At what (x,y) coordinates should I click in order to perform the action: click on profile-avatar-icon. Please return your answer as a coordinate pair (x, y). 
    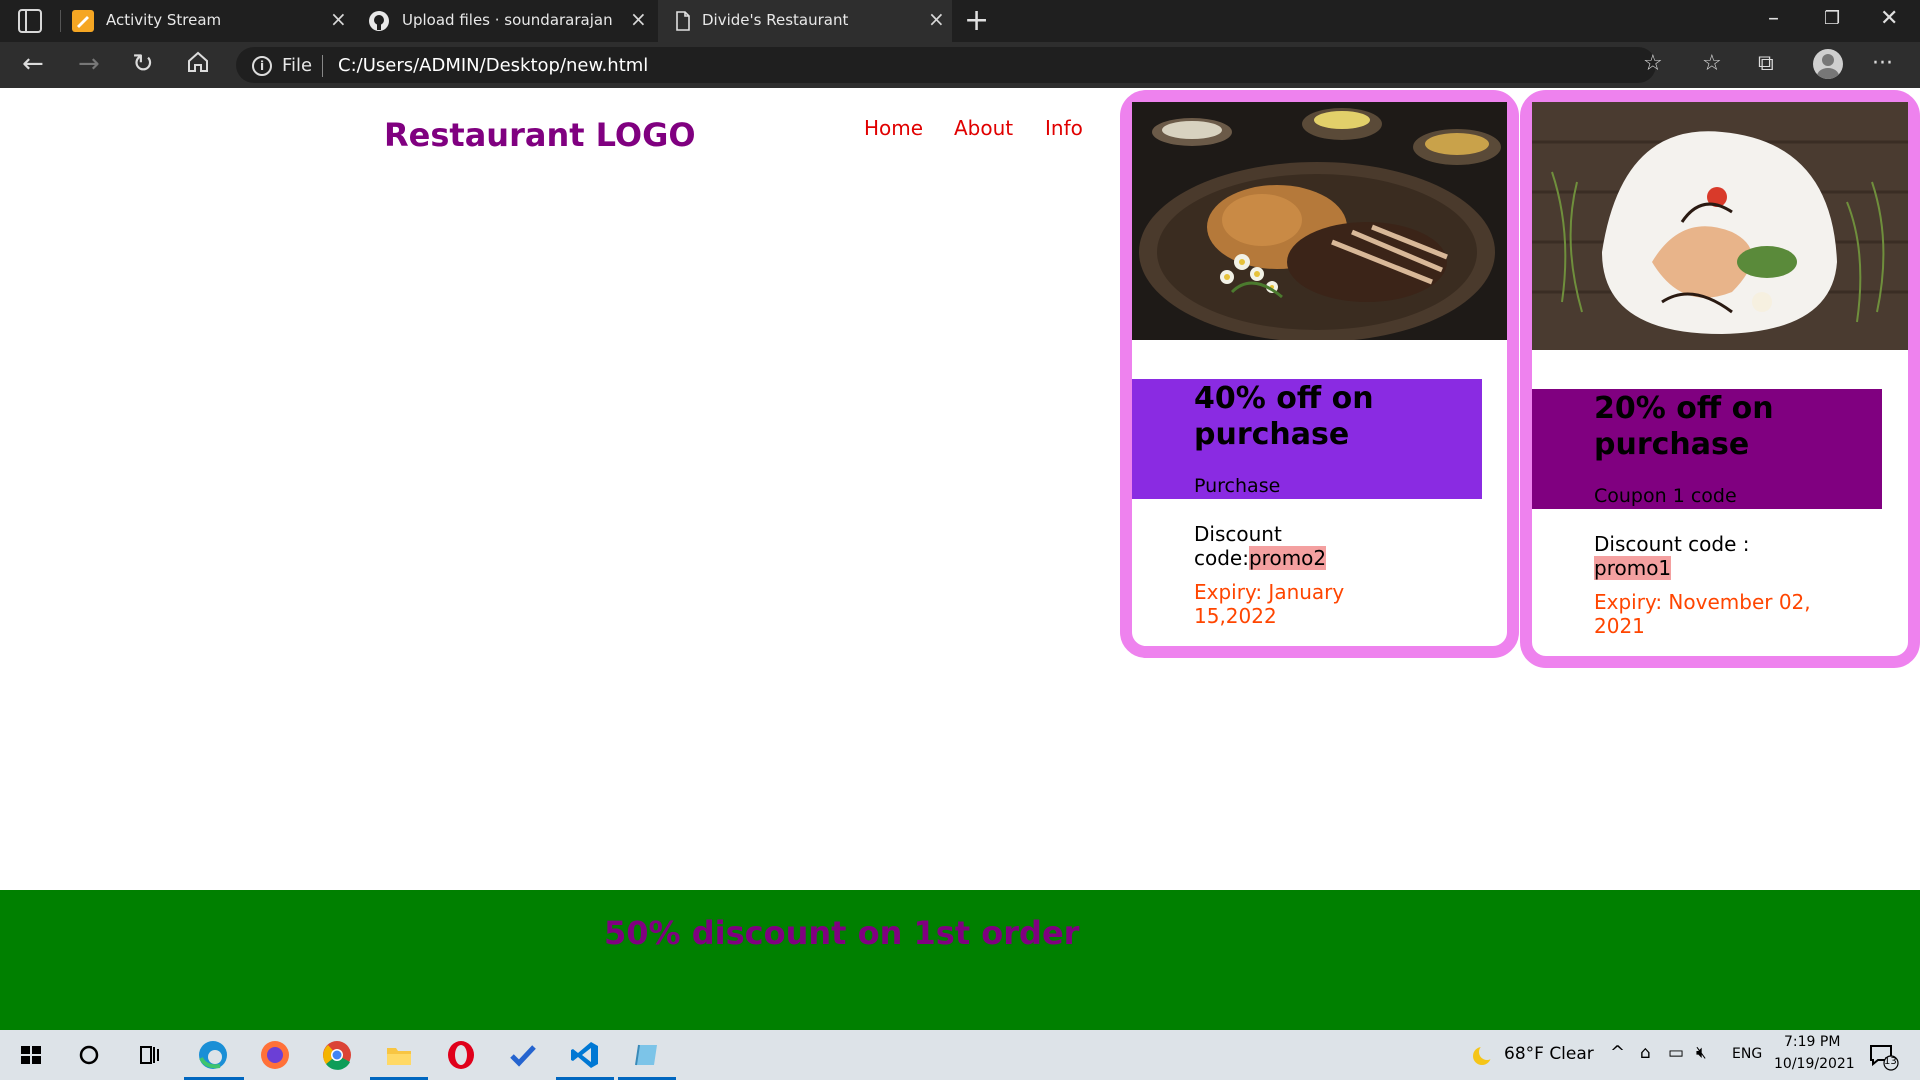
    Looking at the image, I should click on (1828, 64).